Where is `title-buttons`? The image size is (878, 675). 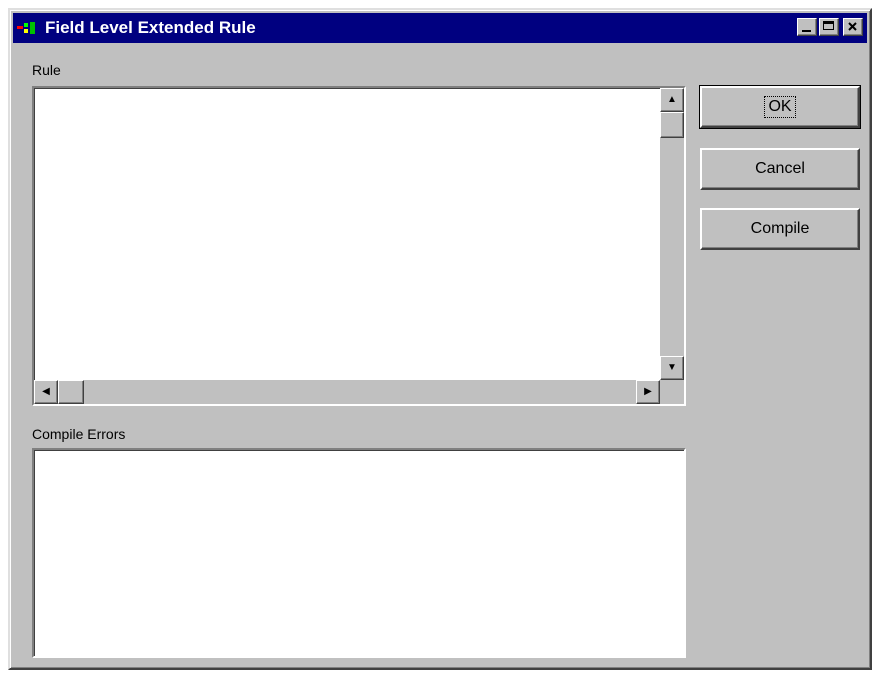 title-buttons is located at coordinates (829, 27).